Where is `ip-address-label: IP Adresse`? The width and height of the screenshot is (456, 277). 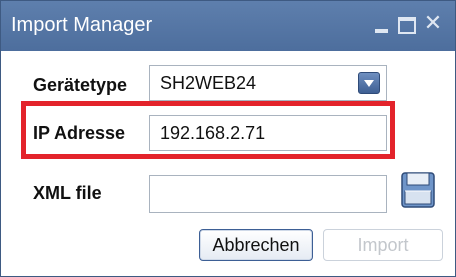 ip-address-label: IP Adresse is located at coordinates (79, 133).